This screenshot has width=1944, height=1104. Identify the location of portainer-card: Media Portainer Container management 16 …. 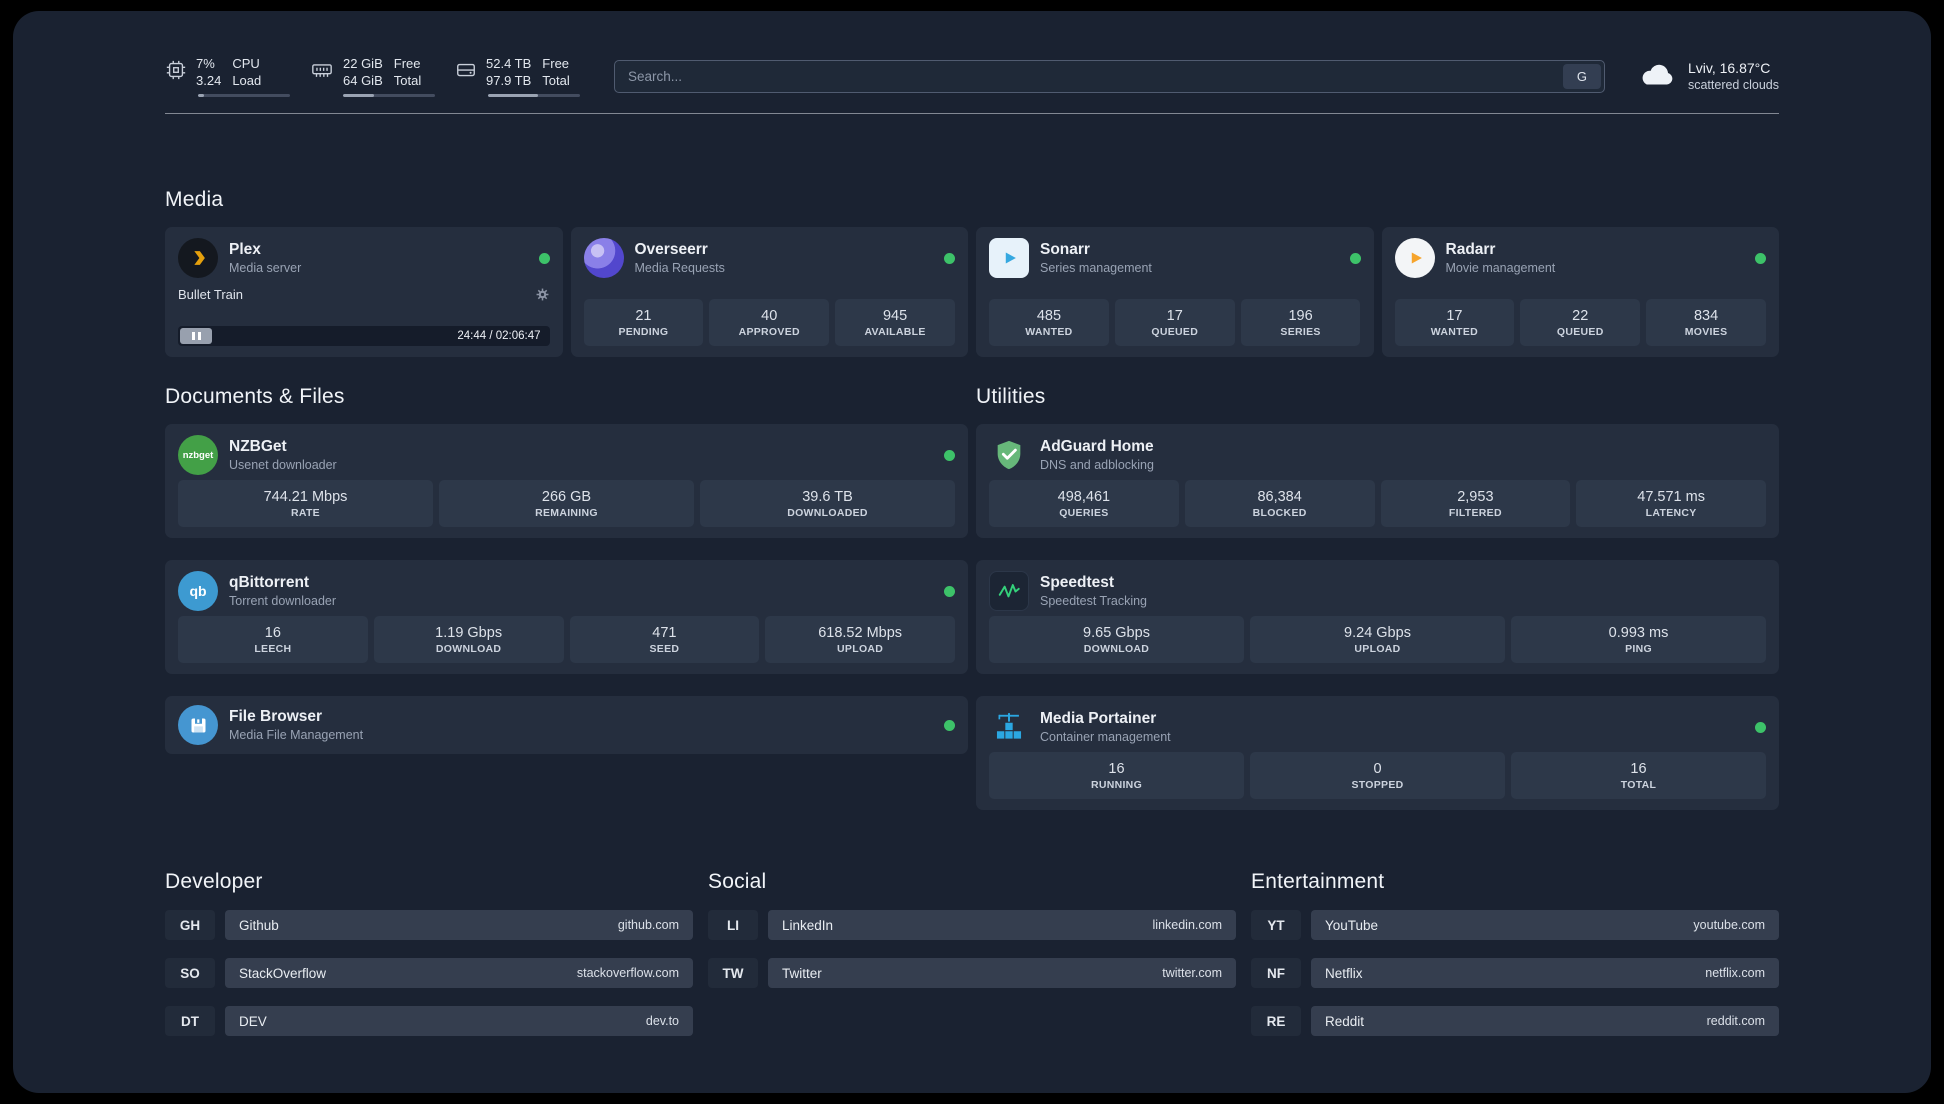
(1377, 753).